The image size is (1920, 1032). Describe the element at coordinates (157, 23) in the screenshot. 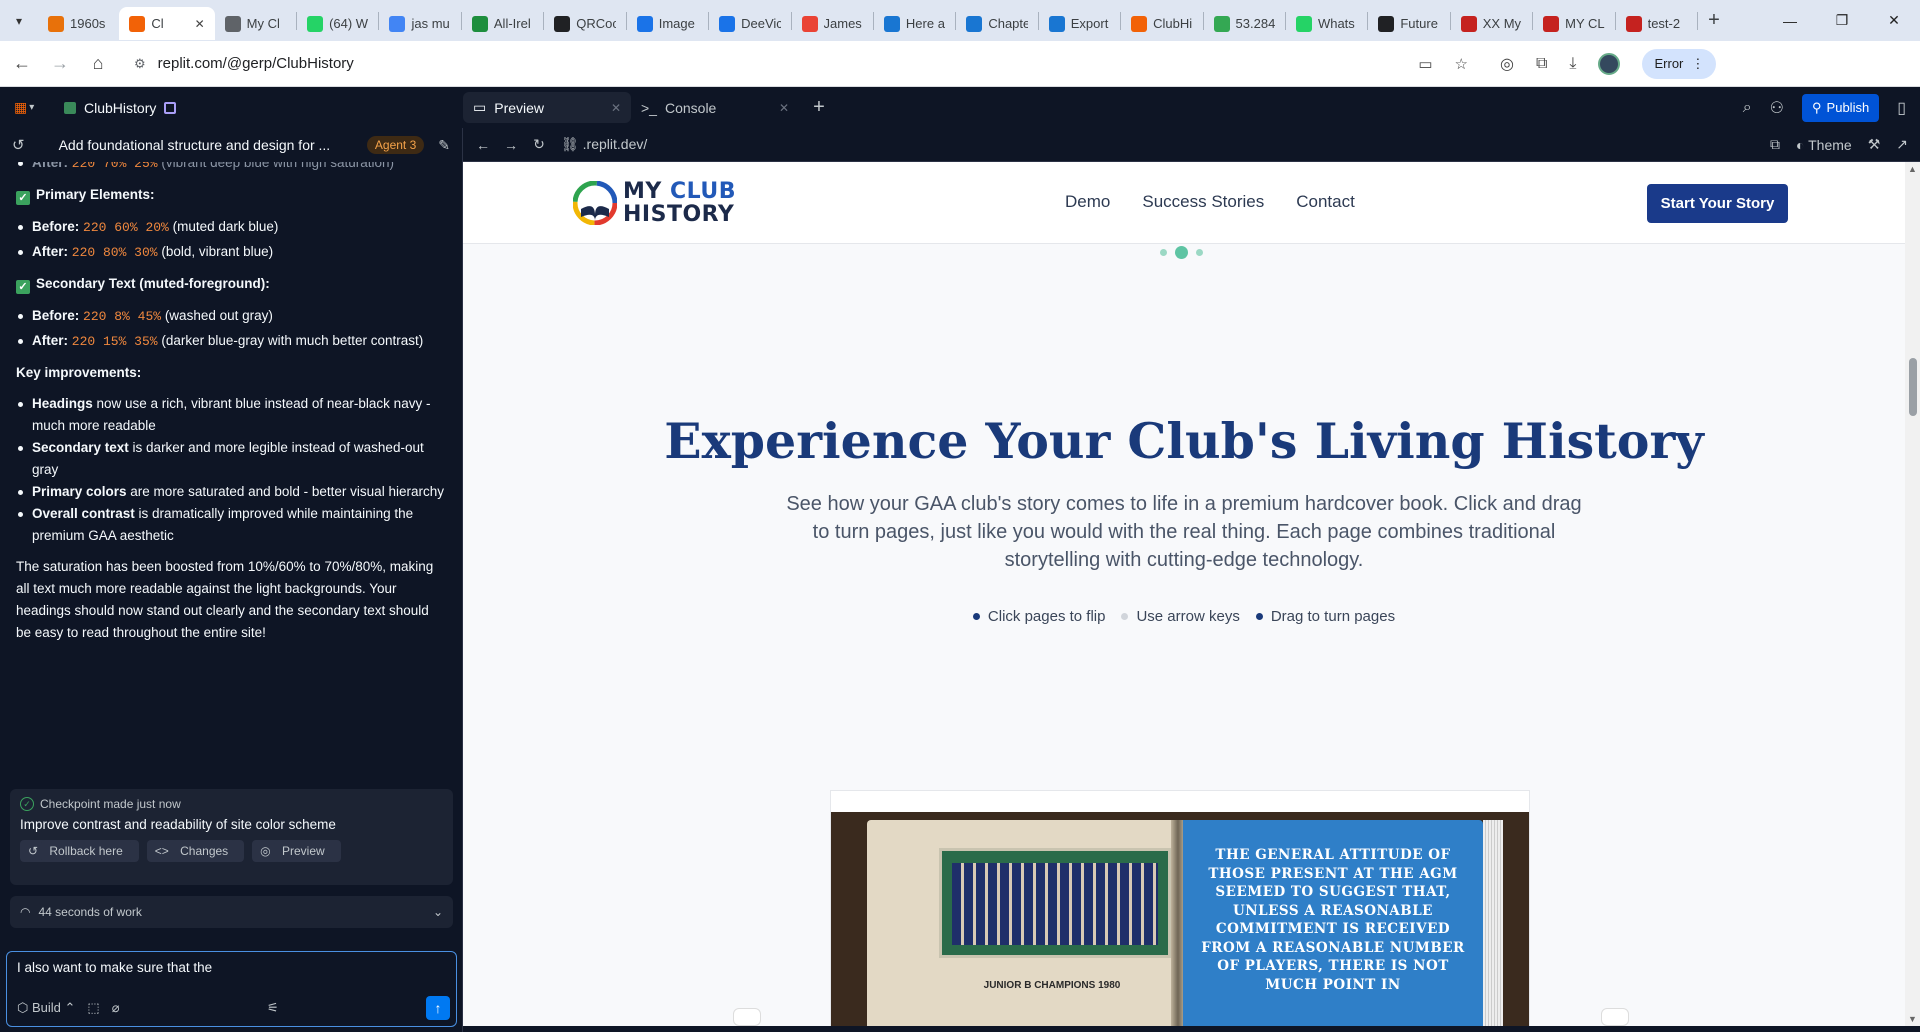

I see `tab-title: Cl` at that location.